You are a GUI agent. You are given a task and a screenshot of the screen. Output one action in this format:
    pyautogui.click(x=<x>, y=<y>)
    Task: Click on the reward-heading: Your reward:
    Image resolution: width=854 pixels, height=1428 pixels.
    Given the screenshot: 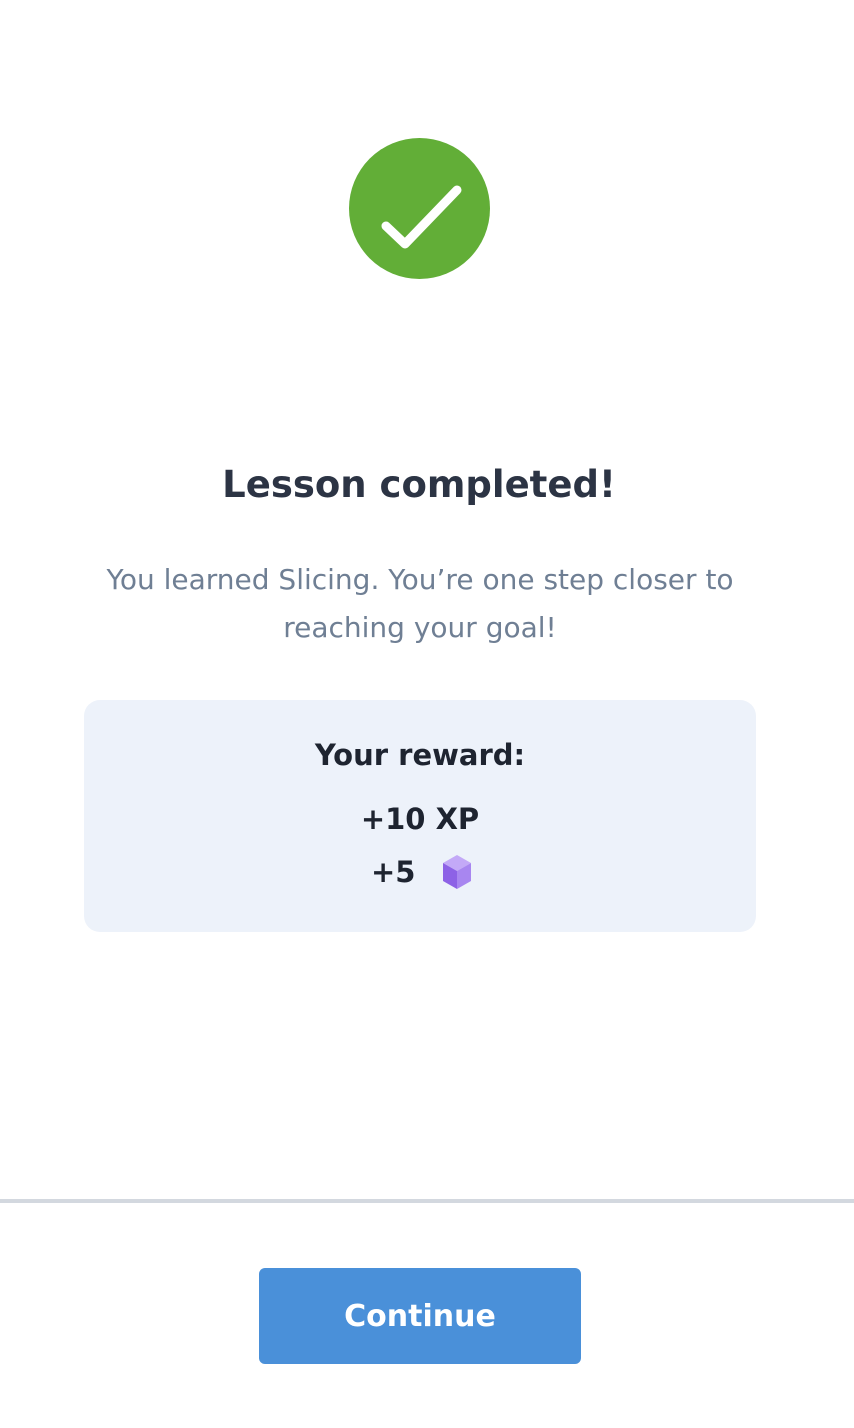 What is the action you would take?
    pyautogui.click(x=420, y=755)
    